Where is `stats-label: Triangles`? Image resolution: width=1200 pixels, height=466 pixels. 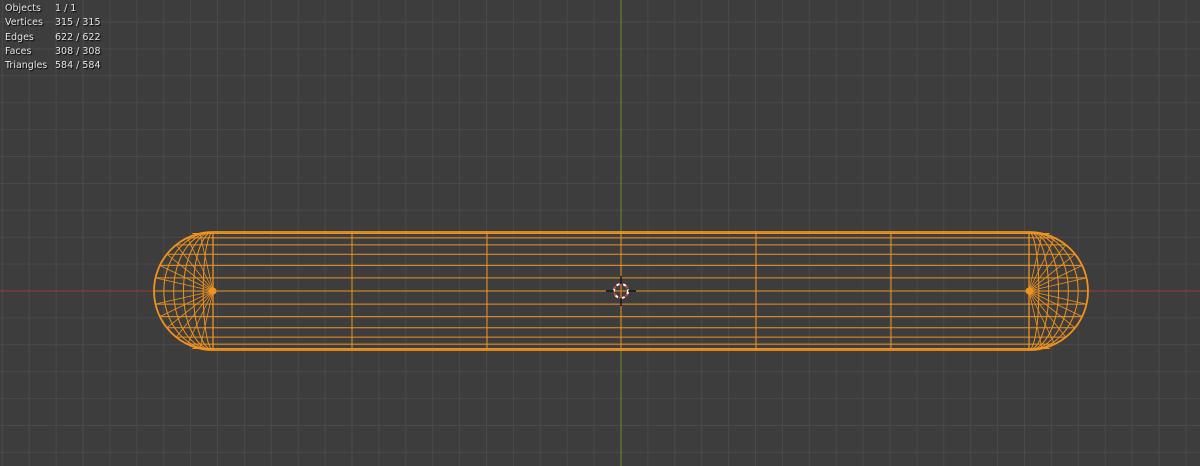 stats-label: Triangles is located at coordinates (26, 66).